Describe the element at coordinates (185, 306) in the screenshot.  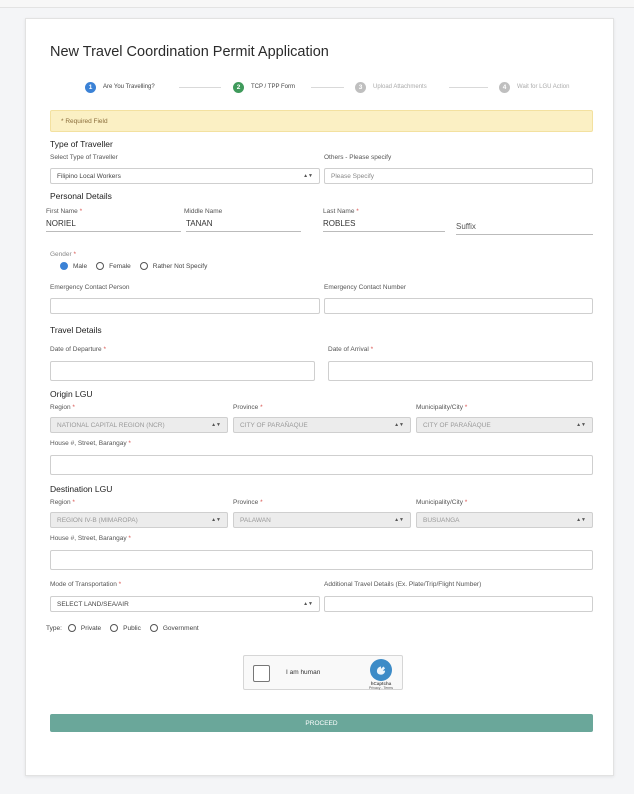
I see `emergency-person-input` at that location.